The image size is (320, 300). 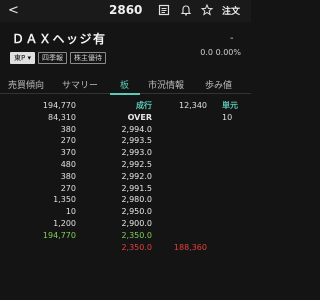 I want to click on stock-code: 2860, so click(x=126, y=10).